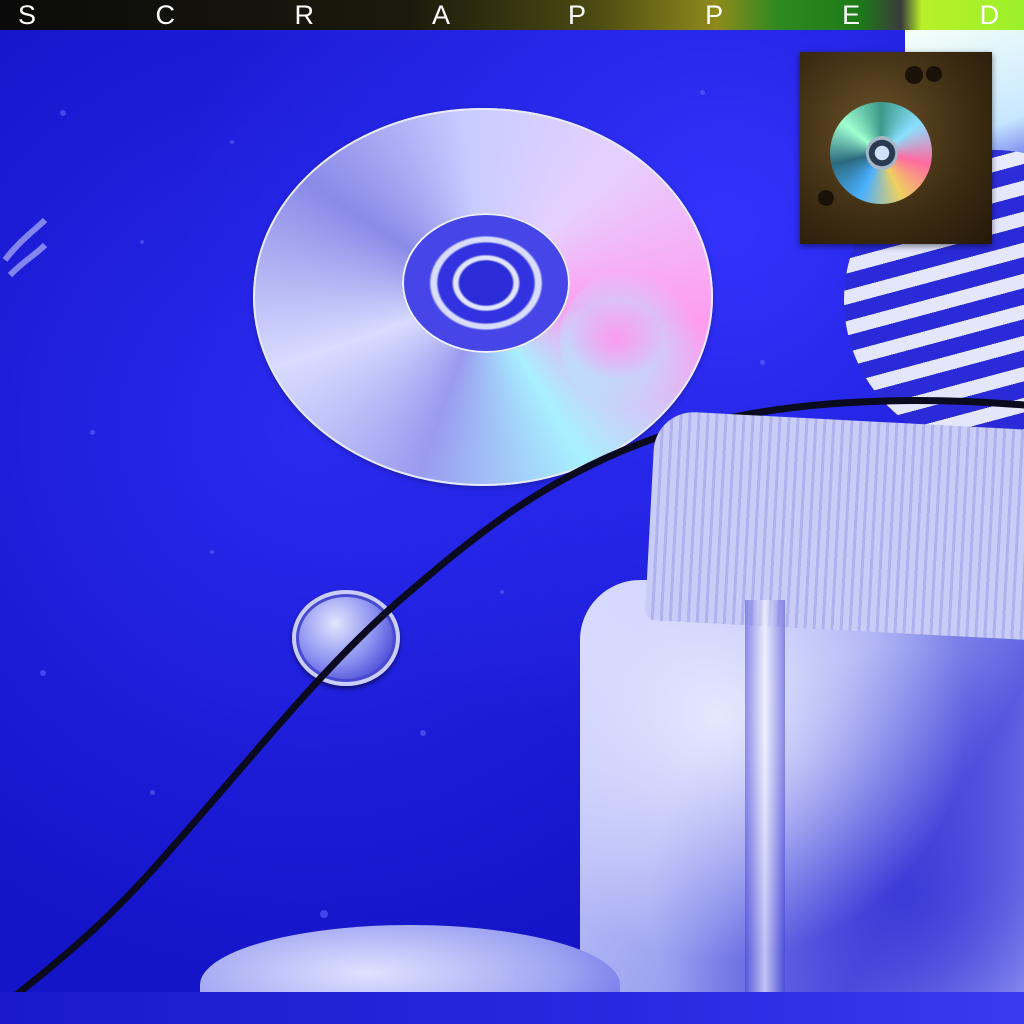 Image resolution: width=1024 pixels, height=1024 pixels. What do you see at coordinates (882, 153) in the screenshot?
I see `inset-cd-hub` at bounding box center [882, 153].